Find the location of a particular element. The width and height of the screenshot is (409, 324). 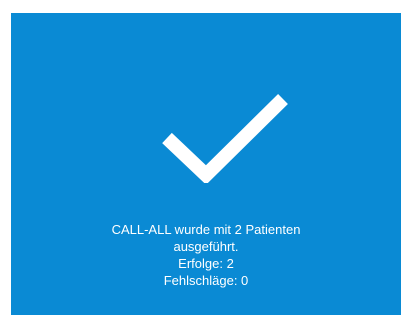

success-count: Erfolge: 2 is located at coordinates (206, 263).